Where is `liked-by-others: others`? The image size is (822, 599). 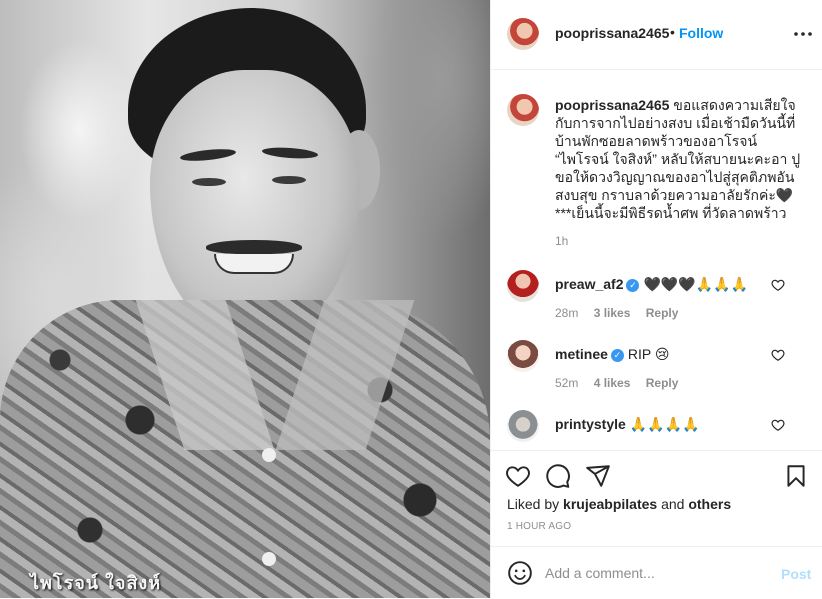 liked-by-others: others is located at coordinates (709, 504).